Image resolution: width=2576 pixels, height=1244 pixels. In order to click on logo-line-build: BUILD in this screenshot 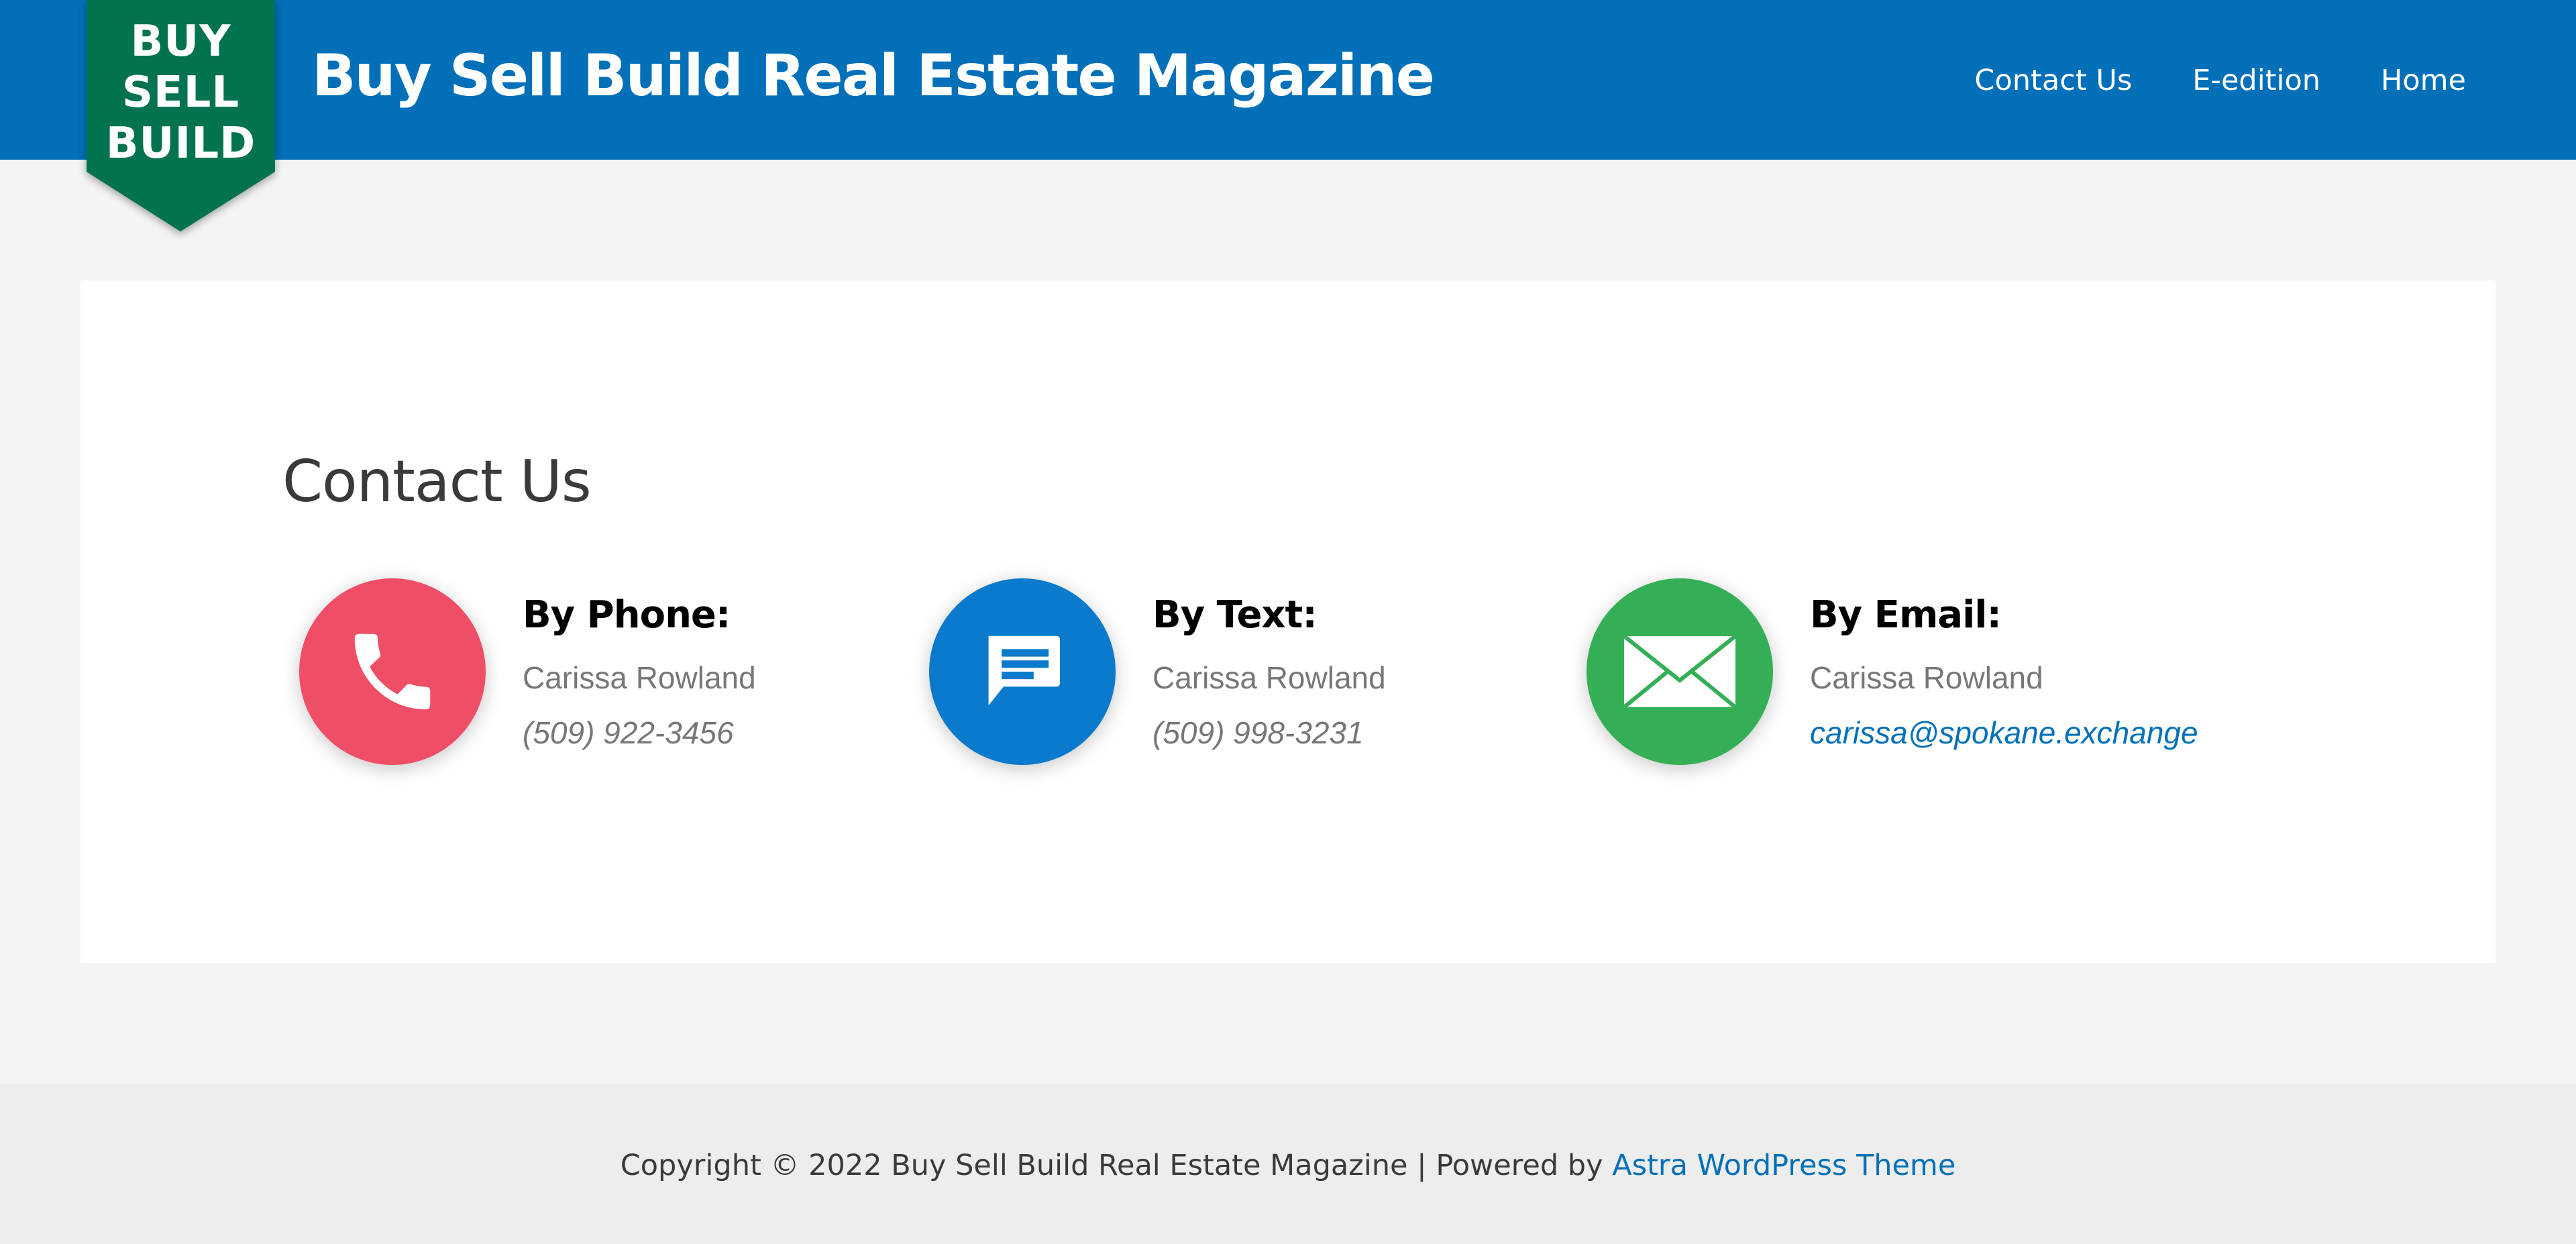, I will do `click(180, 143)`.